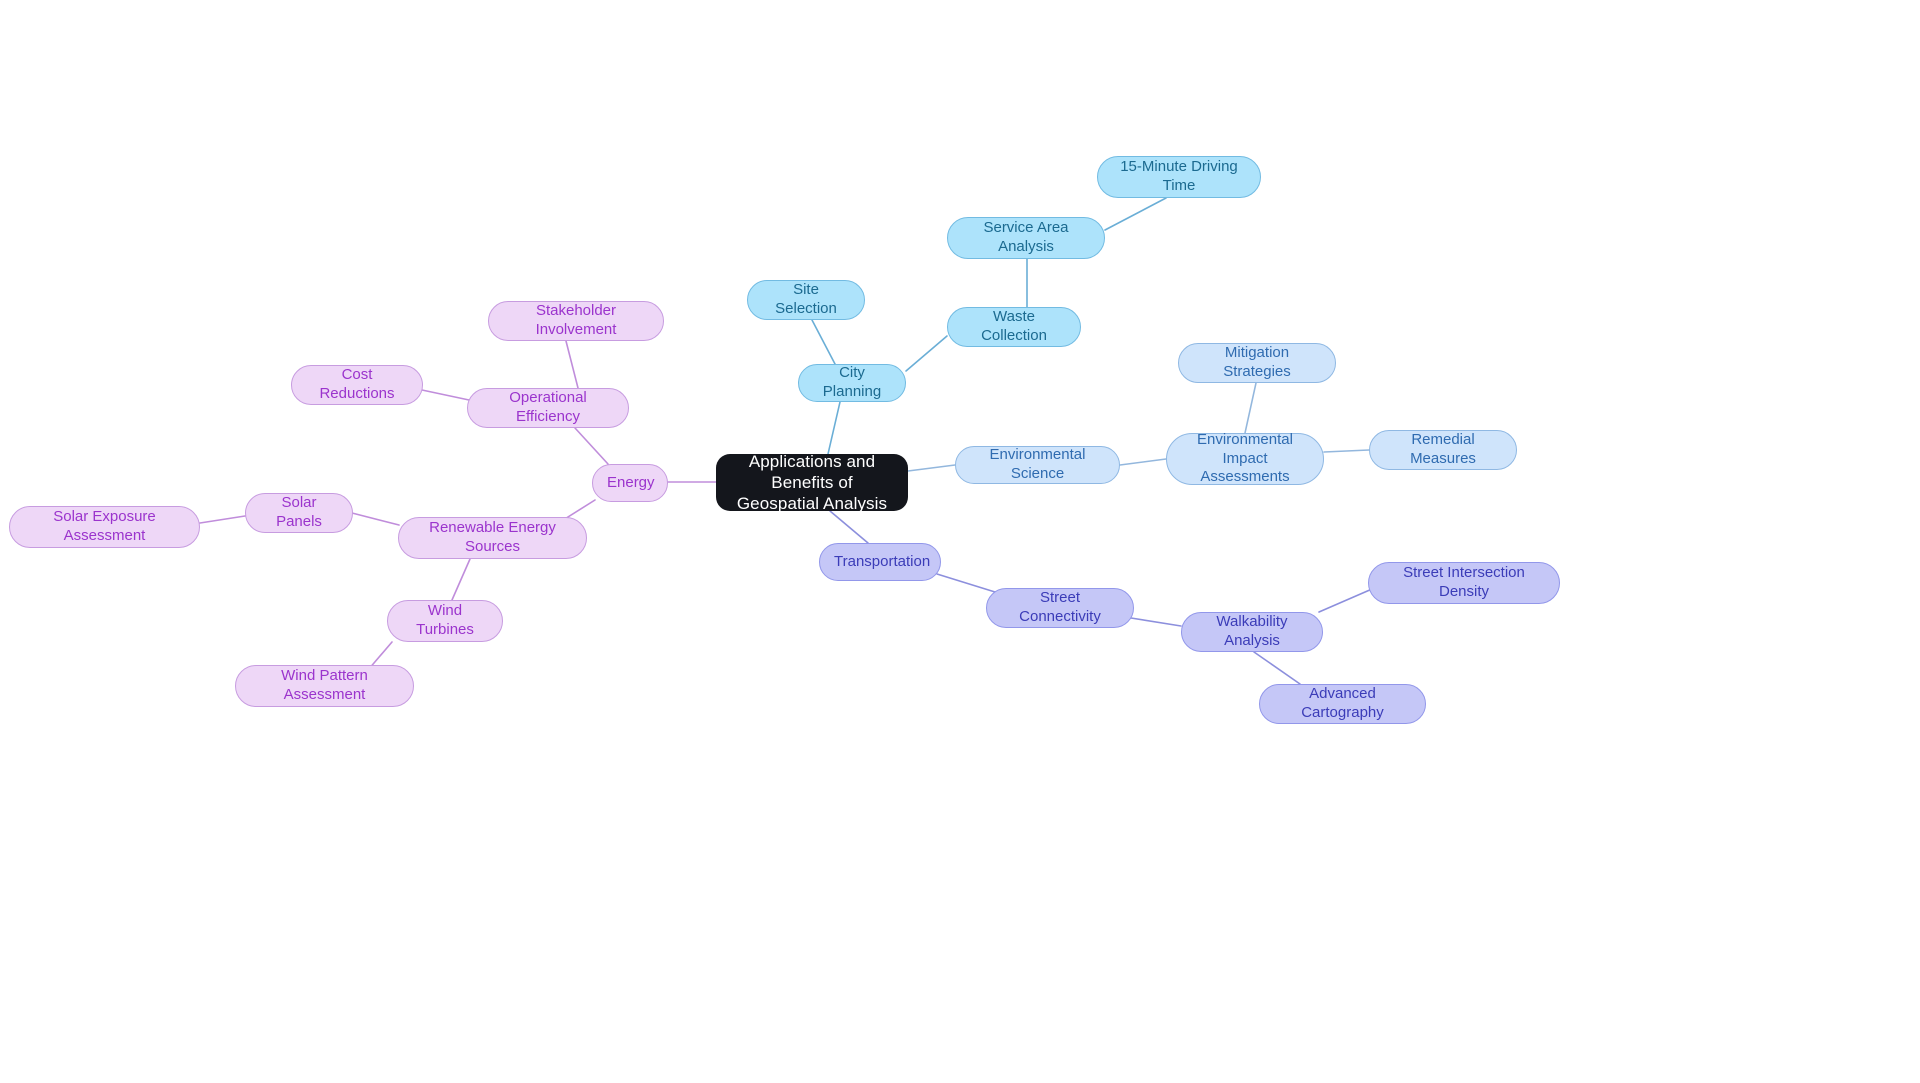 This screenshot has width=1920, height=1083. Describe the element at coordinates (1156, 622) in the screenshot. I see `edge-street_connectivity-to-walkability_analysis` at that location.